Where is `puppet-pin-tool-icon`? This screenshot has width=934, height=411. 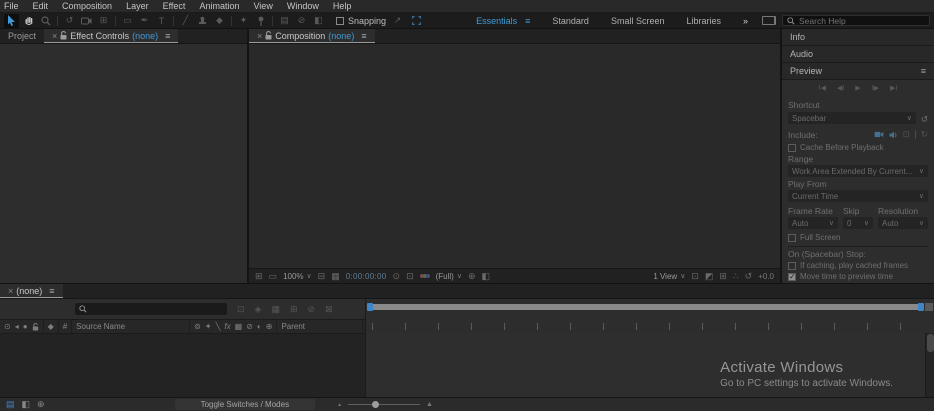 puppet-pin-tool-icon is located at coordinates (260, 21).